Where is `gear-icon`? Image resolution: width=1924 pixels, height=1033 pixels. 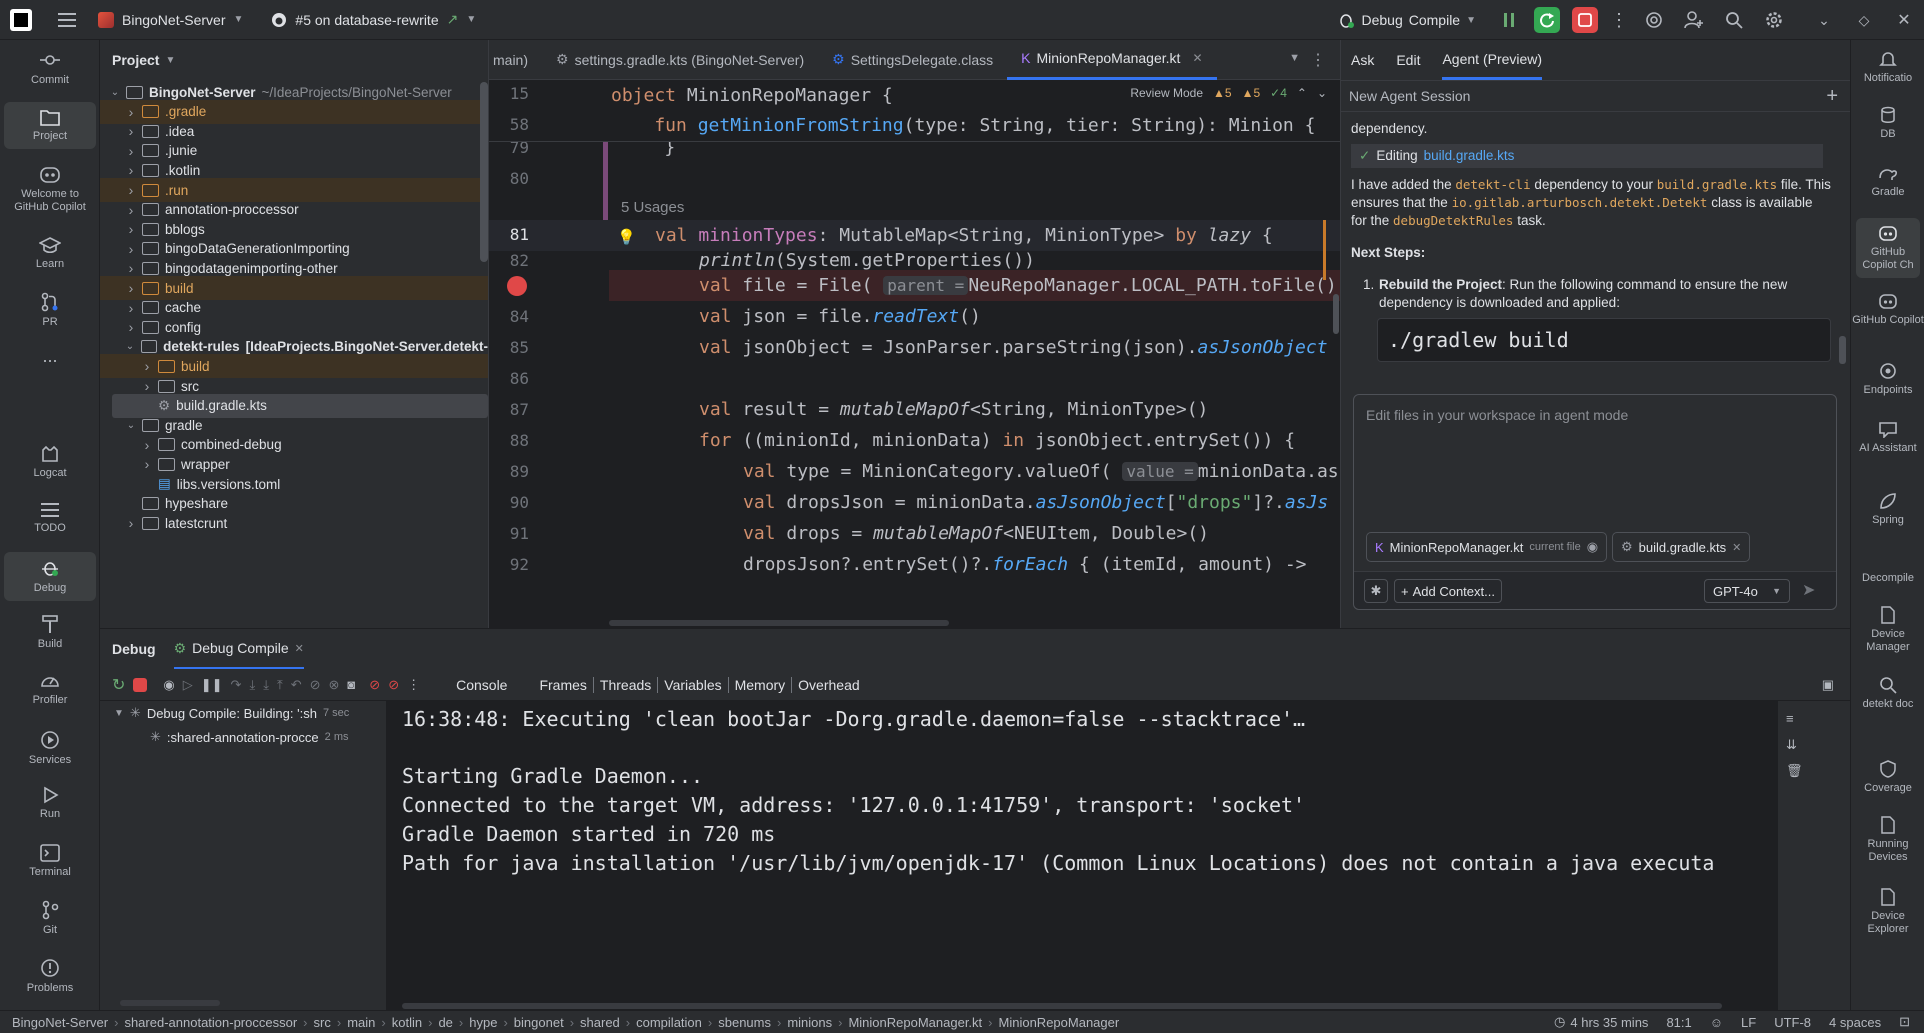
gear-icon is located at coordinates (1774, 20).